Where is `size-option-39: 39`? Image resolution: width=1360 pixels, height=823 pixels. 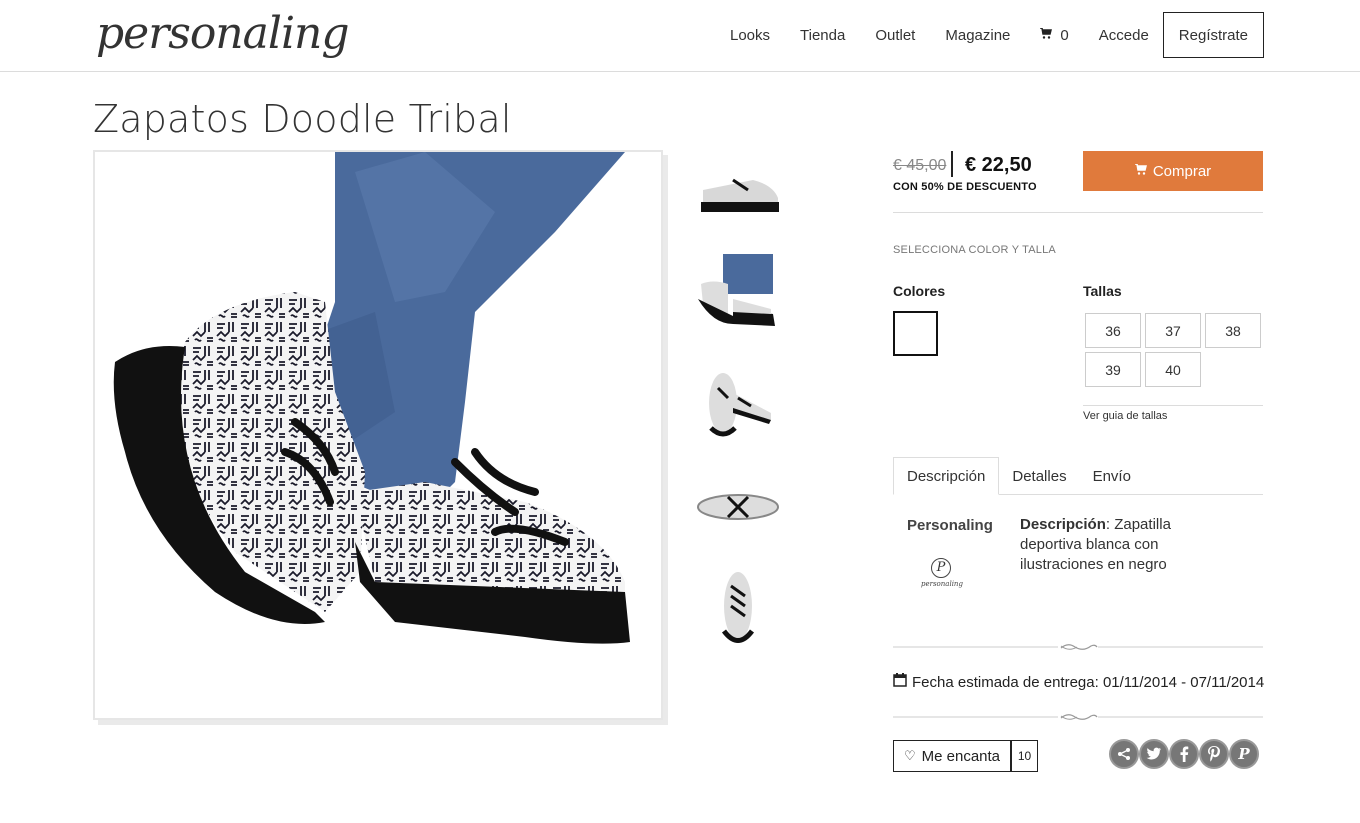 size-option-39: 39 is located at coordinates (1113, 369).